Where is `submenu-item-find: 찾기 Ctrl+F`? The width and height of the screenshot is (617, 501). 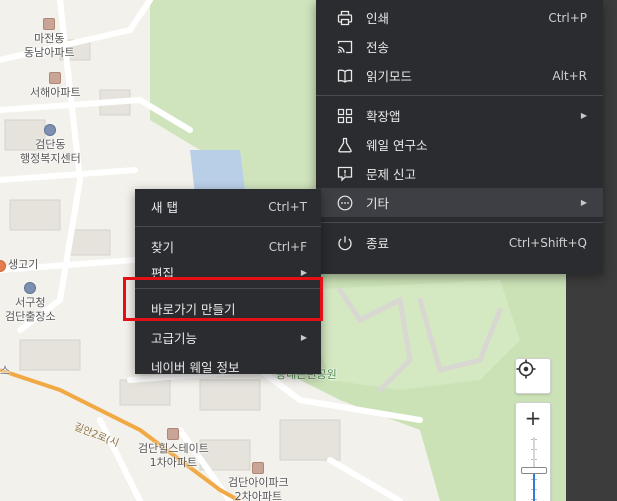 submenu-item-find: 찾기 Ctrl+F is located at coordinates (228, 246).